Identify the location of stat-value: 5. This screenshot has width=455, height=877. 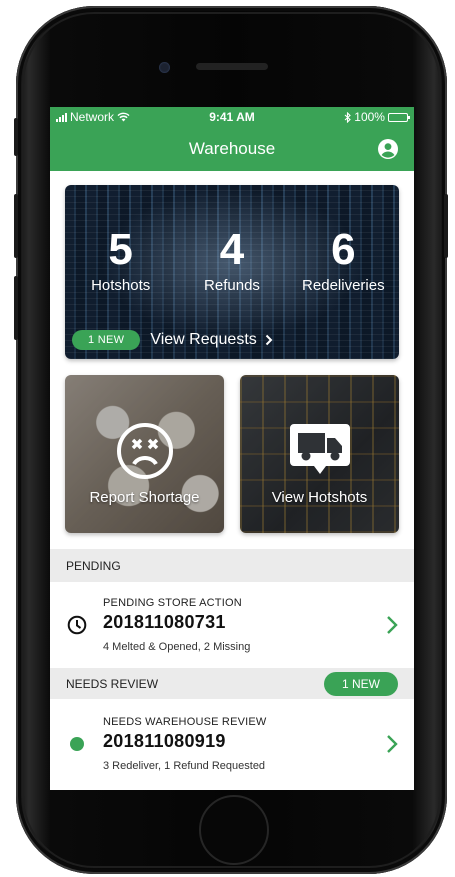
(120, 249).